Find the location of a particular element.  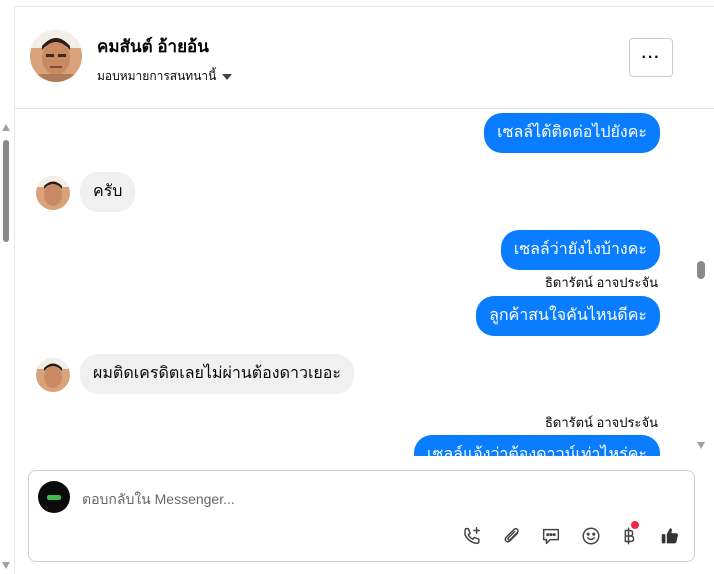

page-logo-icon is located at coordinates (54, 497).